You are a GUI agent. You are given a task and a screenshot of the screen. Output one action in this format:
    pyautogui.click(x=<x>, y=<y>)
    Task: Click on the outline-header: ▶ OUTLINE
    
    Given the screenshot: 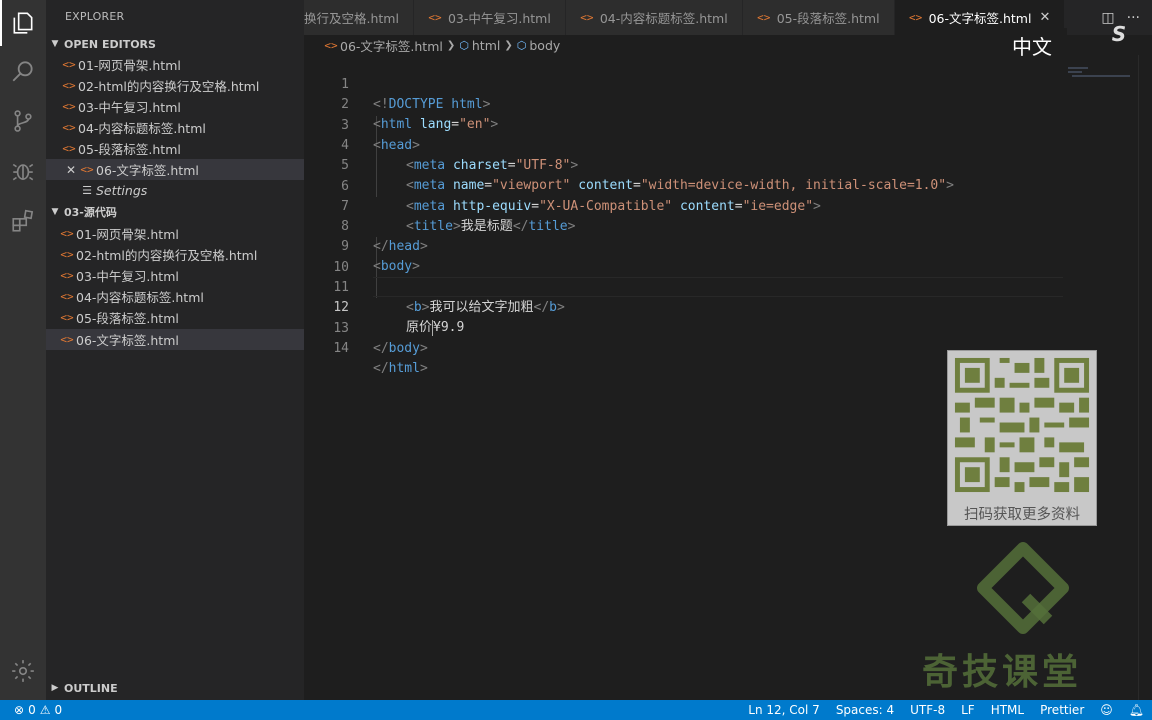 What is the action you would take?
    pyautogui.click(x=175, y=688)
    